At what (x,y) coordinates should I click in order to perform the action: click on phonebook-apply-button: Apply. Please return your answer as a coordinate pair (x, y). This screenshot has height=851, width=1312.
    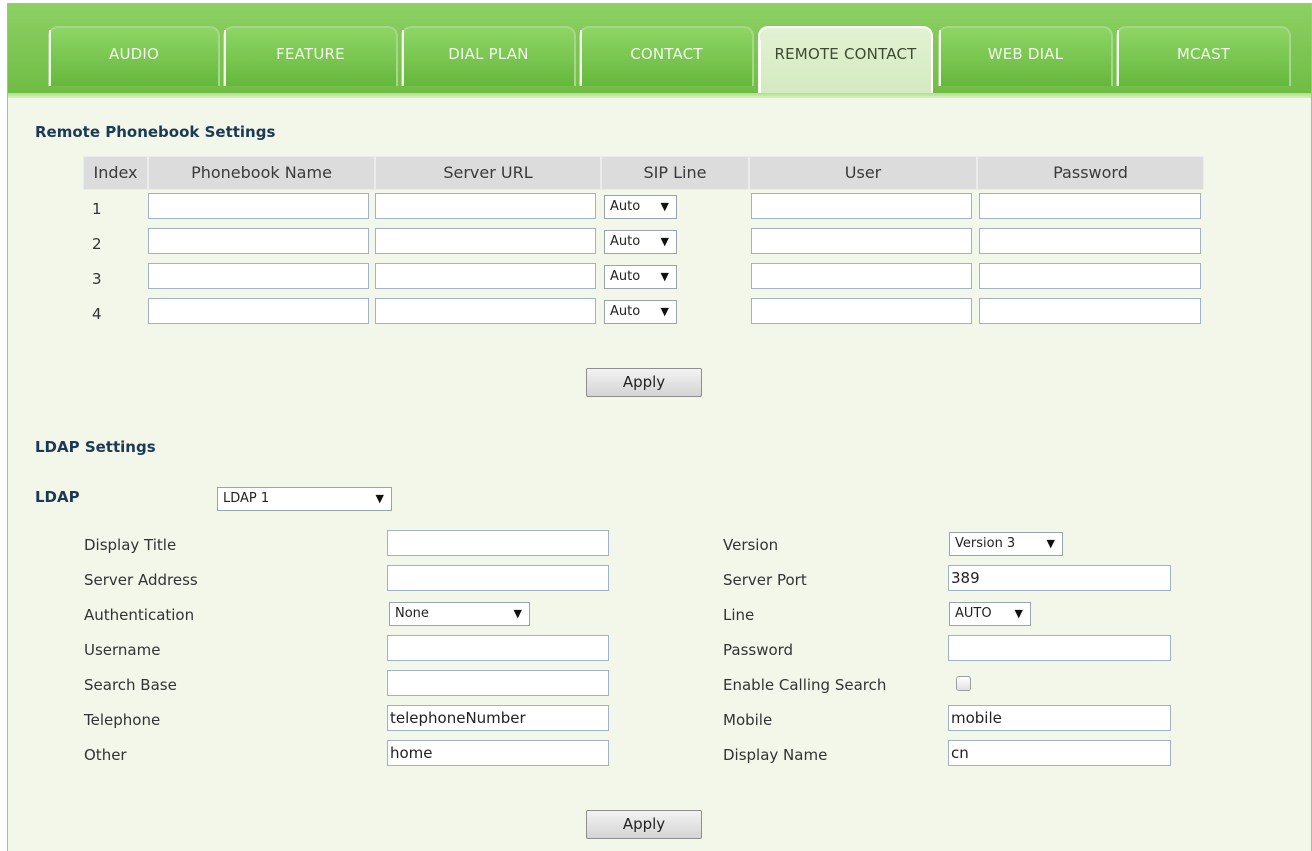
    Looking at the image, I should click on (644, 382).